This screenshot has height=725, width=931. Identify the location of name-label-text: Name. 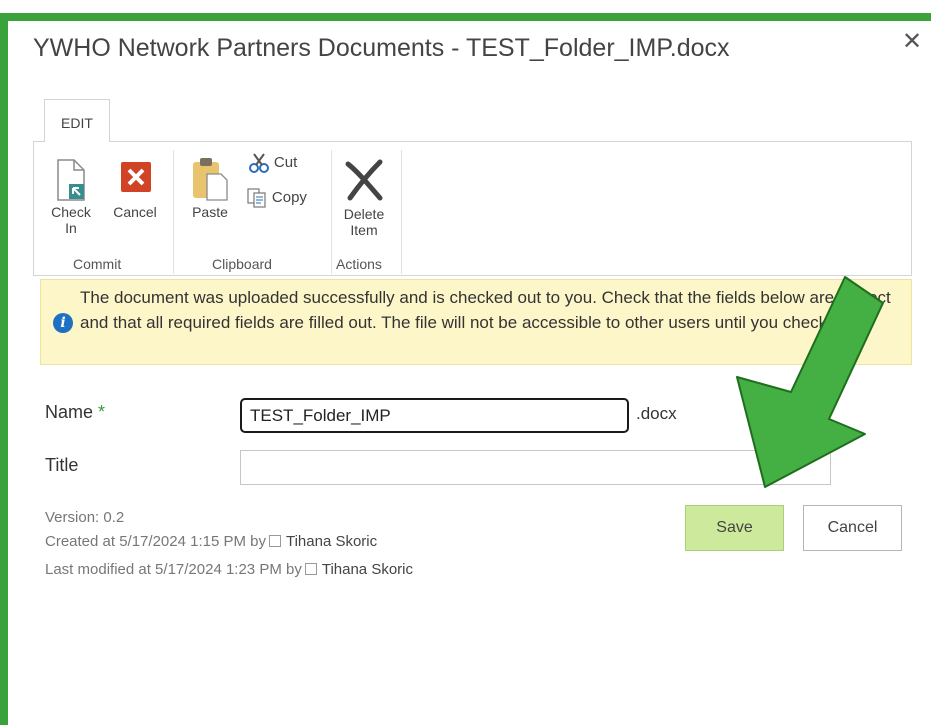
(69, 412).